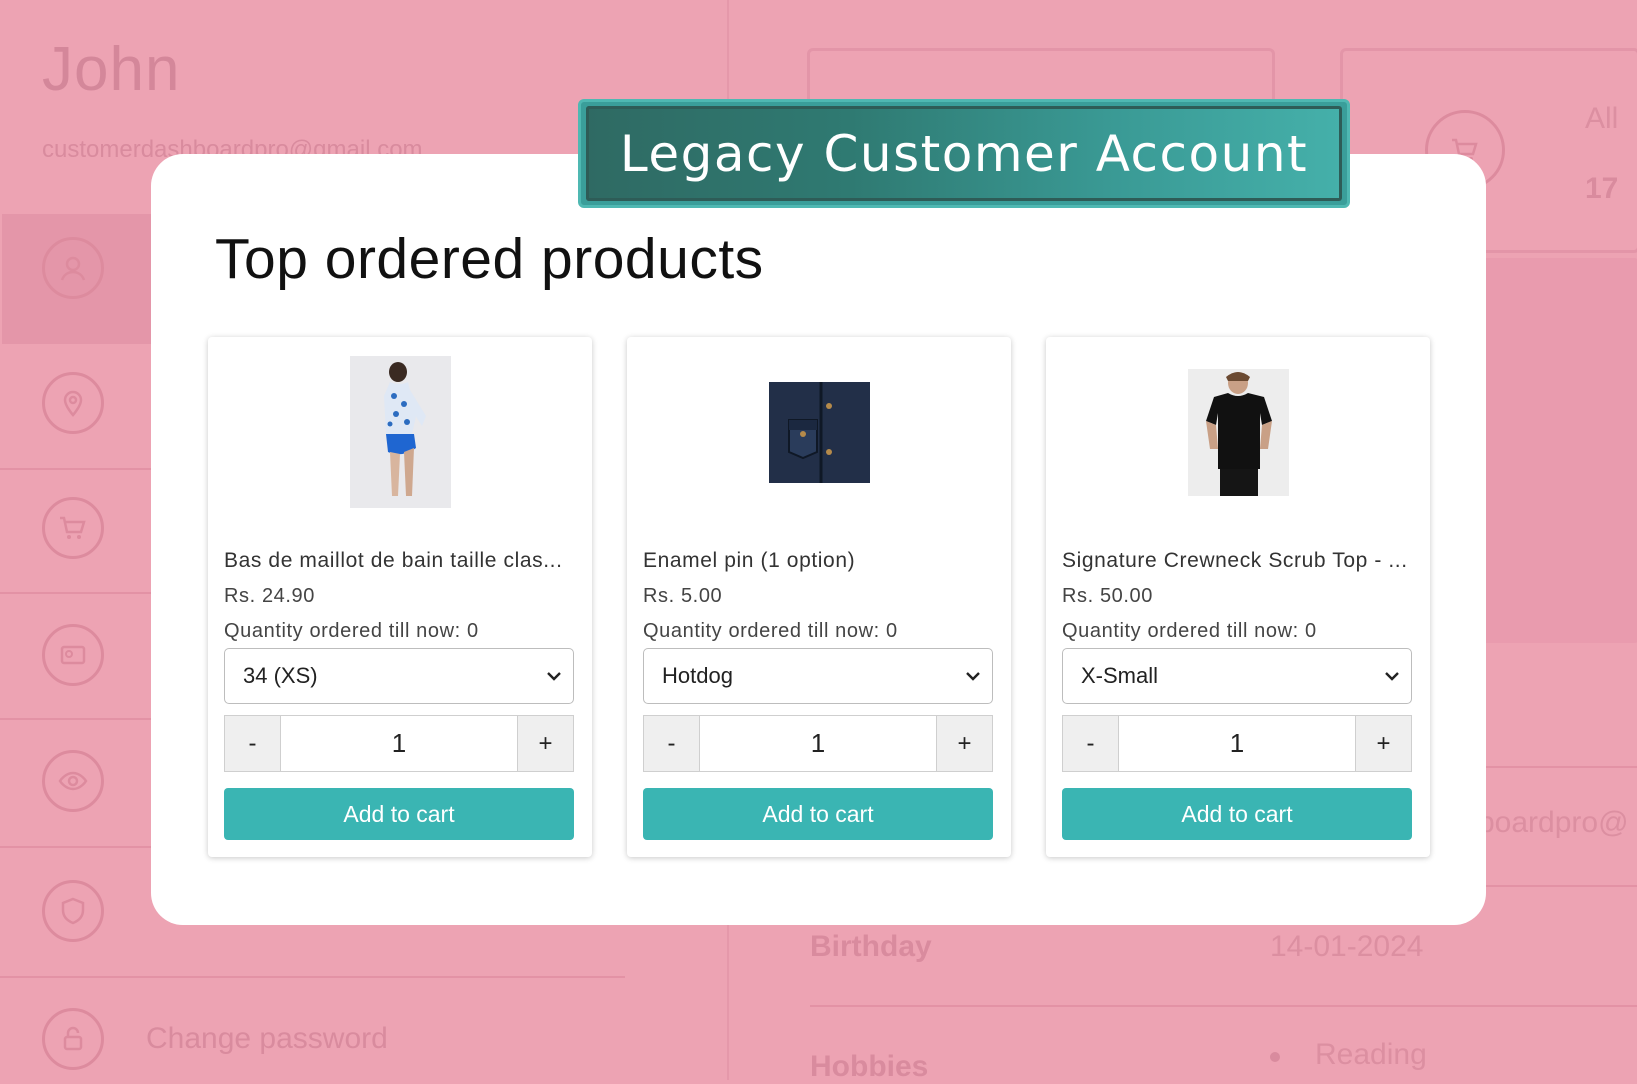  Describe the element at coordinates (683, 596) in the screenshot. I see `product-price: Rs. 5.00` at that location.